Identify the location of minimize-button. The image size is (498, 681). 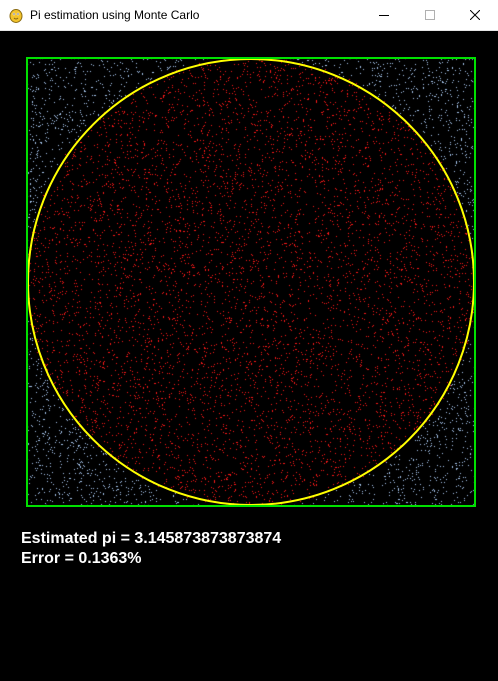
(384, 15).